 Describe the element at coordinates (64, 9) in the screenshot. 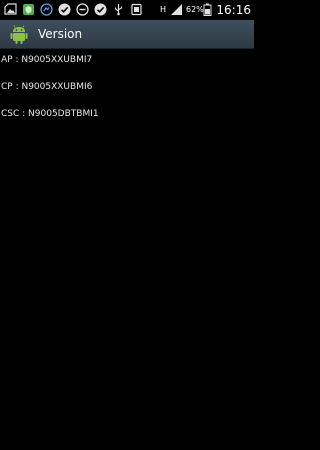

I see `check-circle-icon` at that location.